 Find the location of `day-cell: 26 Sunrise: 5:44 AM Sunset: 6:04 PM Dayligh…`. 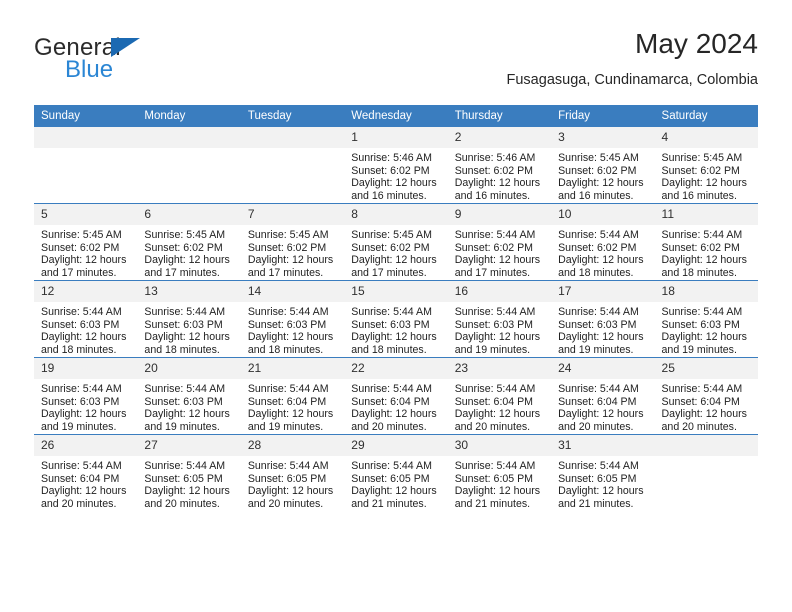

day-cell: 26 Sunrise: 5:44 AM Sunset: 6:04 PM Dayligh… is located at coordinates (86, 472).